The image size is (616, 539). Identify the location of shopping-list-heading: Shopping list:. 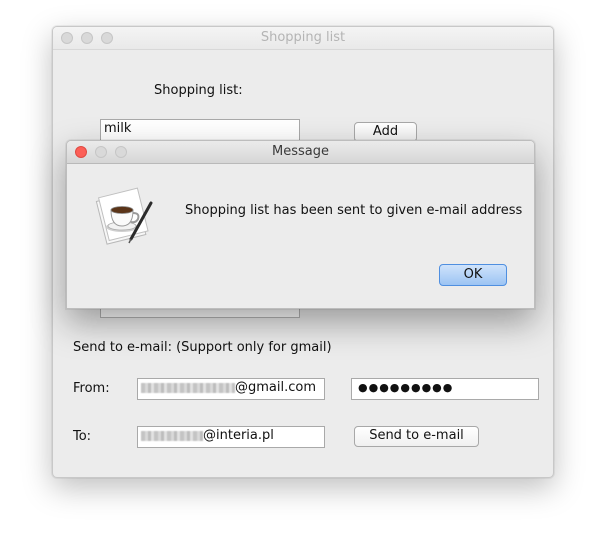
(198, 90).